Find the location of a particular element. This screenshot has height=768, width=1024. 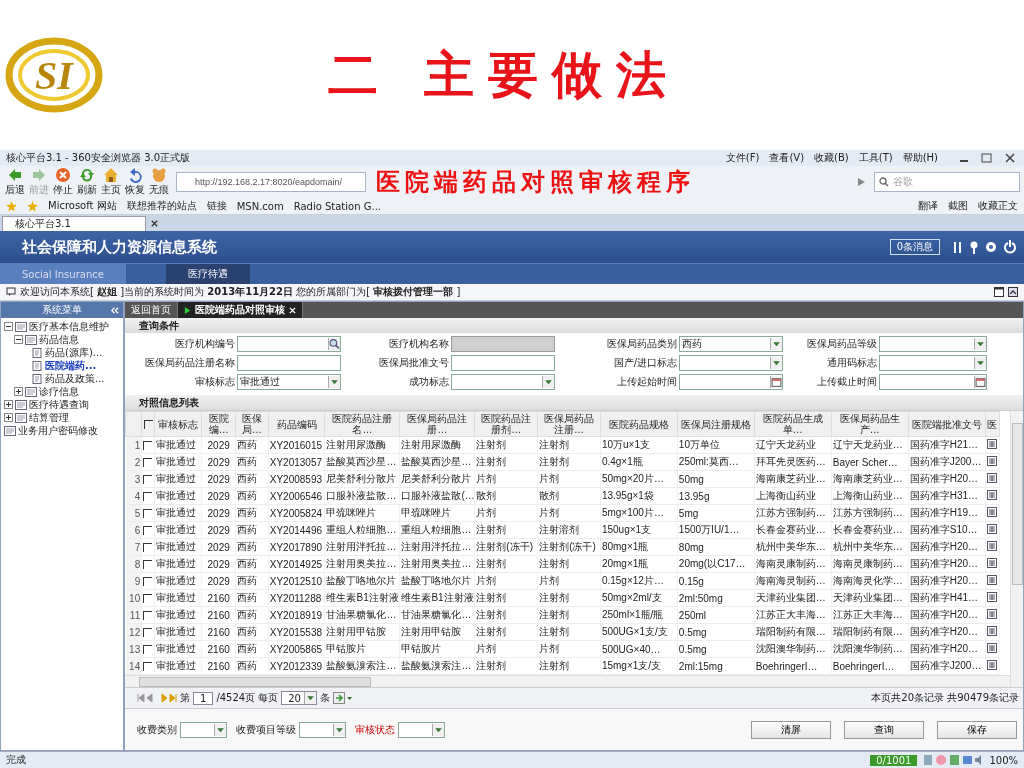

tree-item: 业务用户密码修改 is located at coordinates (58, 430).